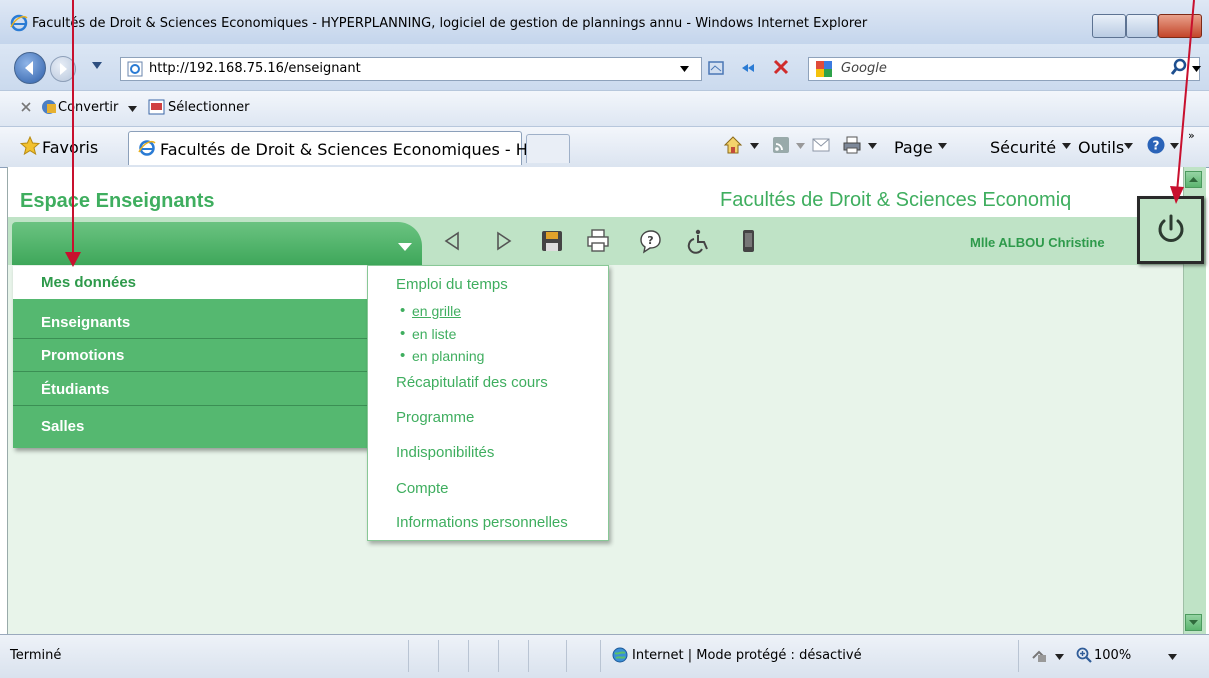 The height and width of the screenshot is (678, 1209). I want to click on print-dropdown-icon, so click(872, 146).